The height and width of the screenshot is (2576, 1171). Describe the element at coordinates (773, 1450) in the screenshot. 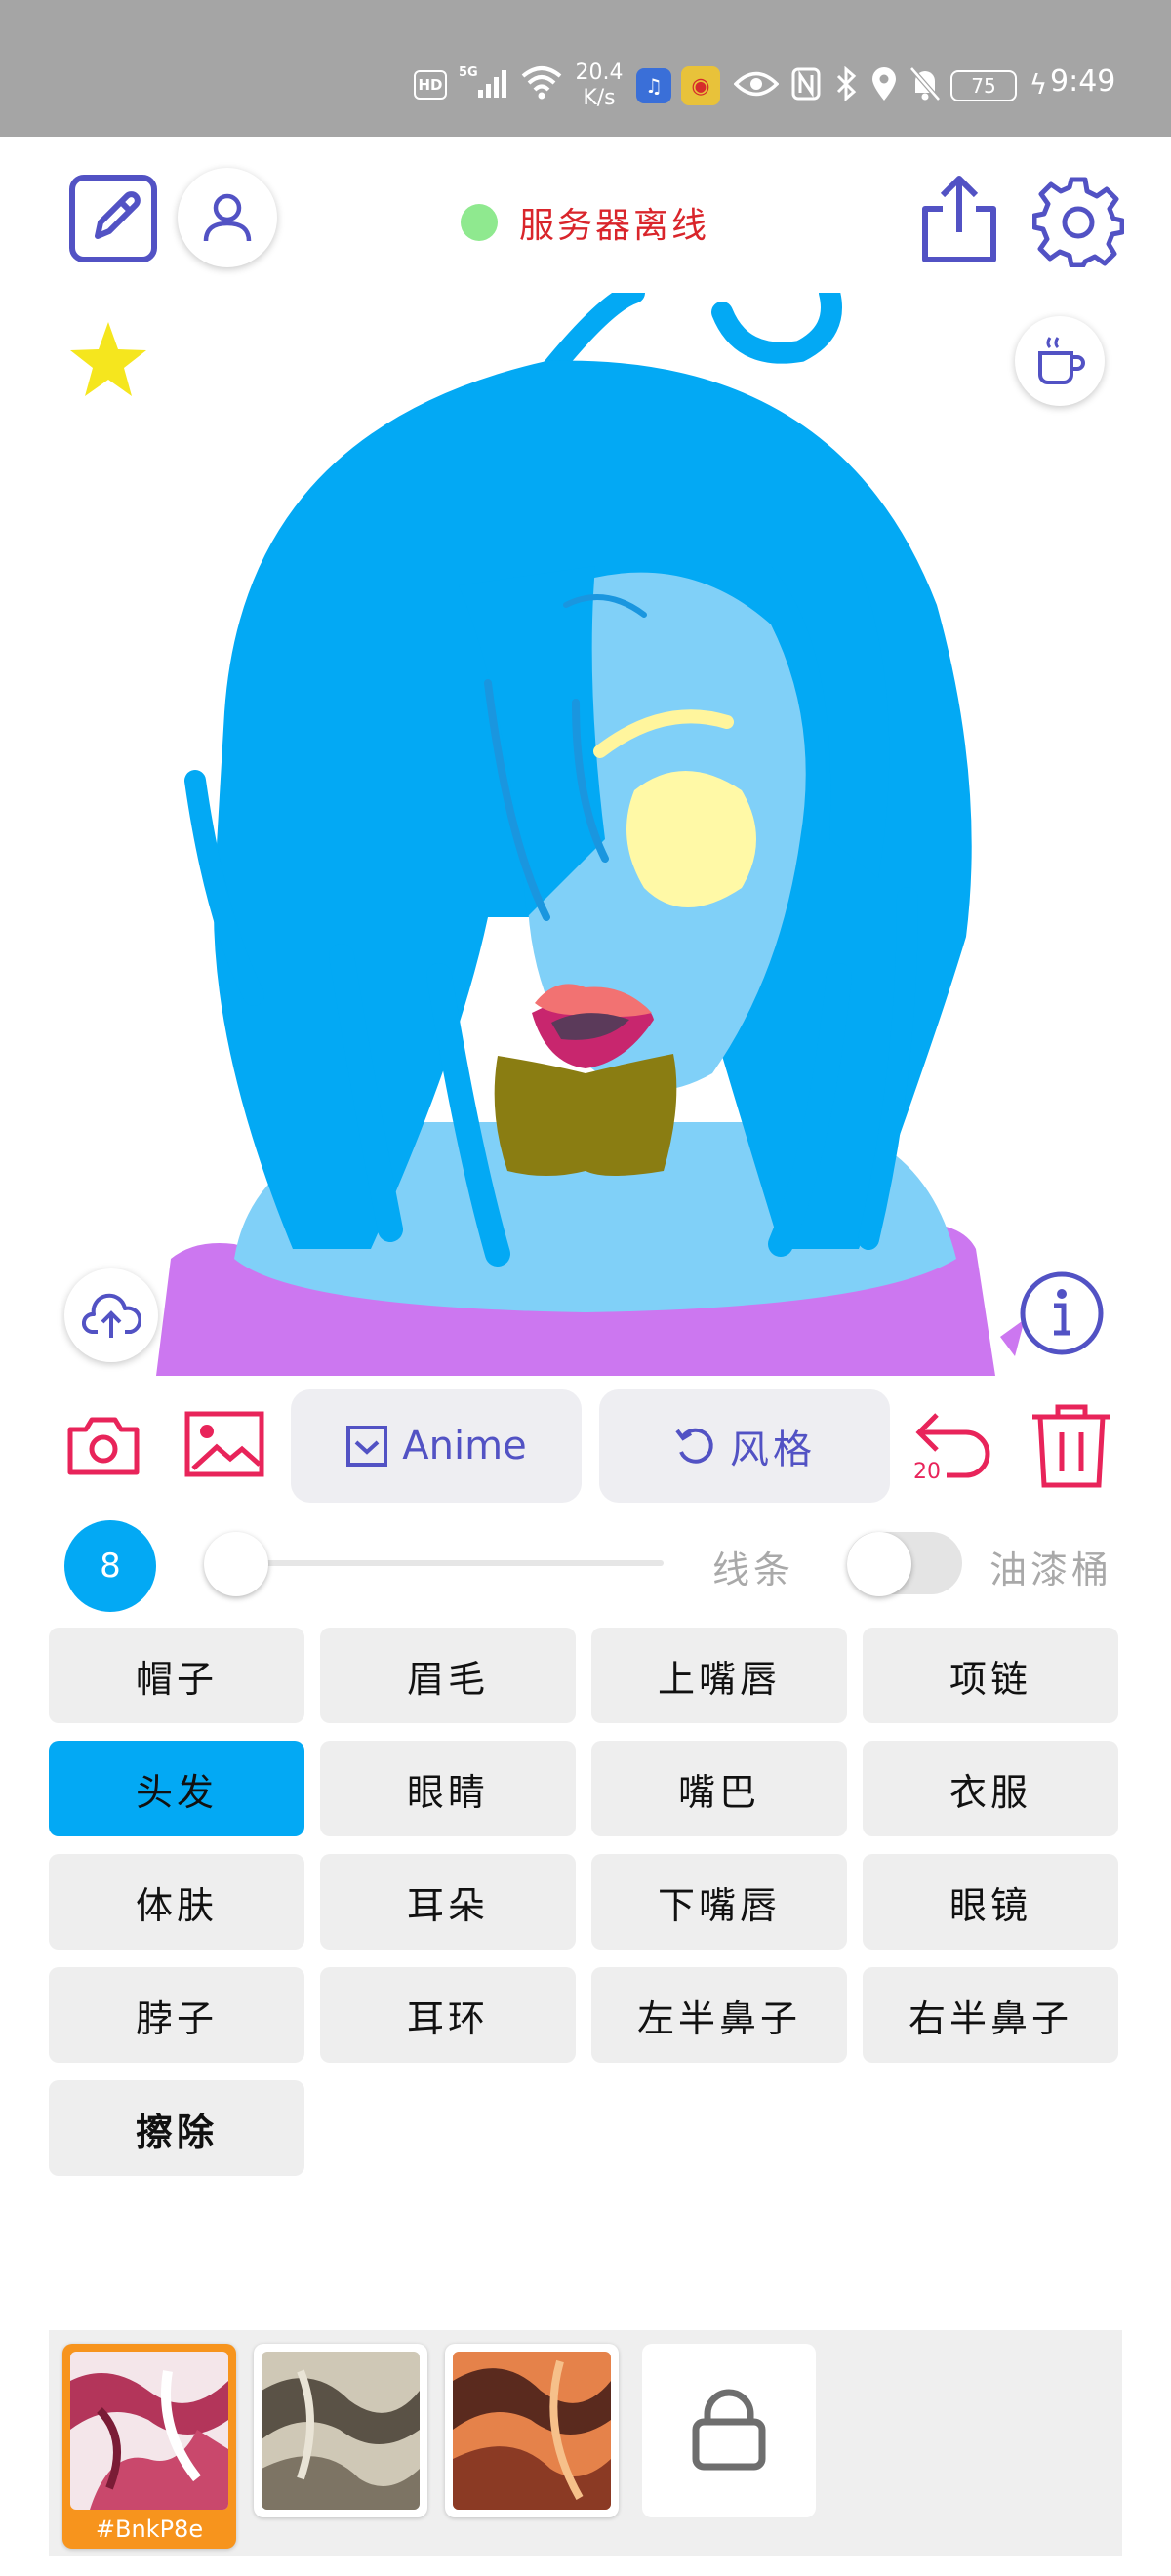

I see `style-label: 风格` at that location.